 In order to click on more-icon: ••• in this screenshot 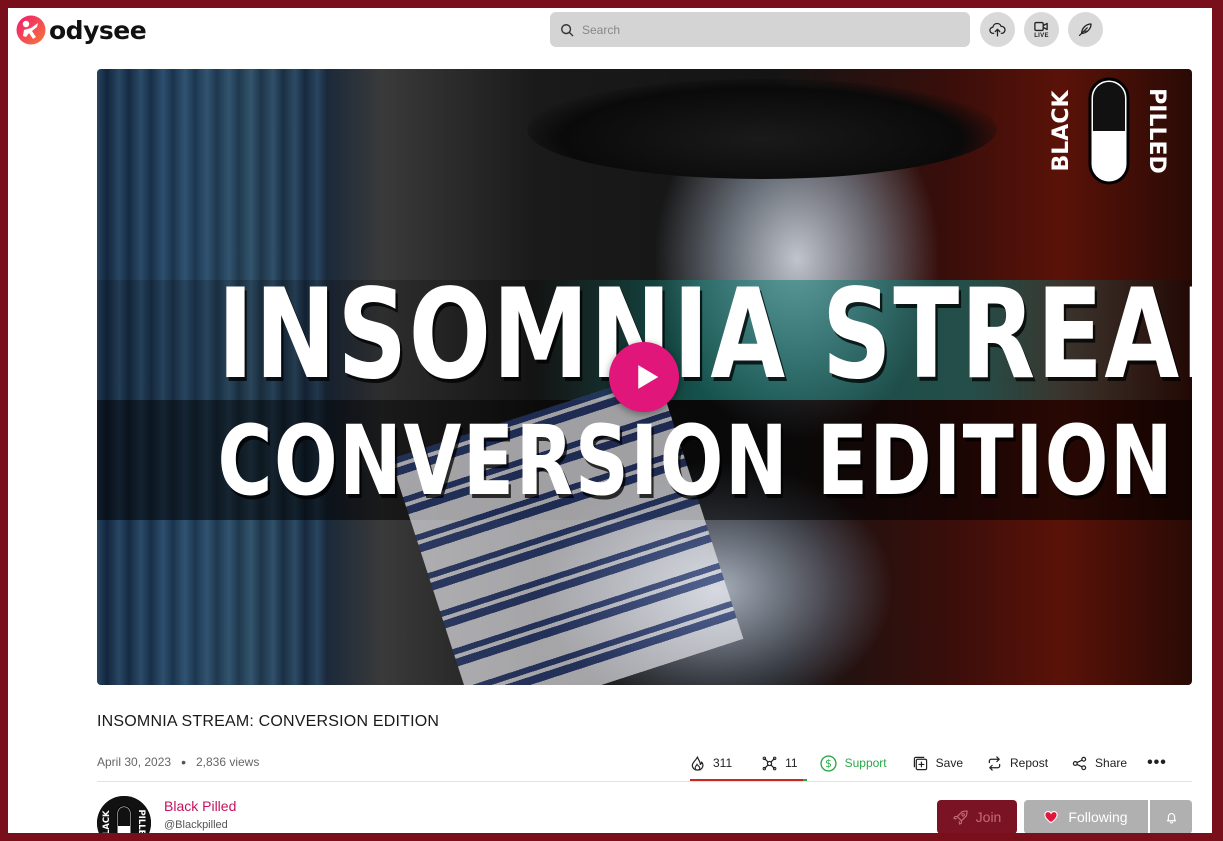, I will do `click(1157, 762)`.